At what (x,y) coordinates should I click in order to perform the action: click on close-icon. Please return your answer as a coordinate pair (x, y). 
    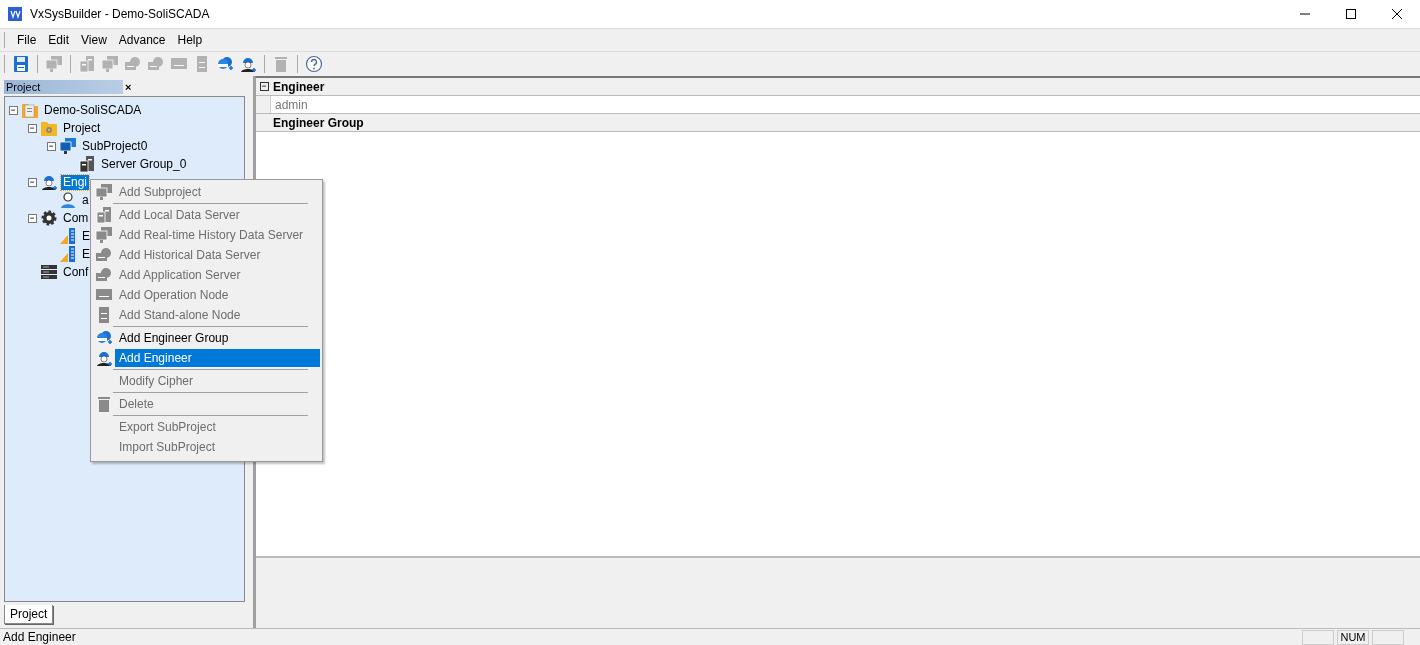
    Looking at the image, I should click on (1397, 14).